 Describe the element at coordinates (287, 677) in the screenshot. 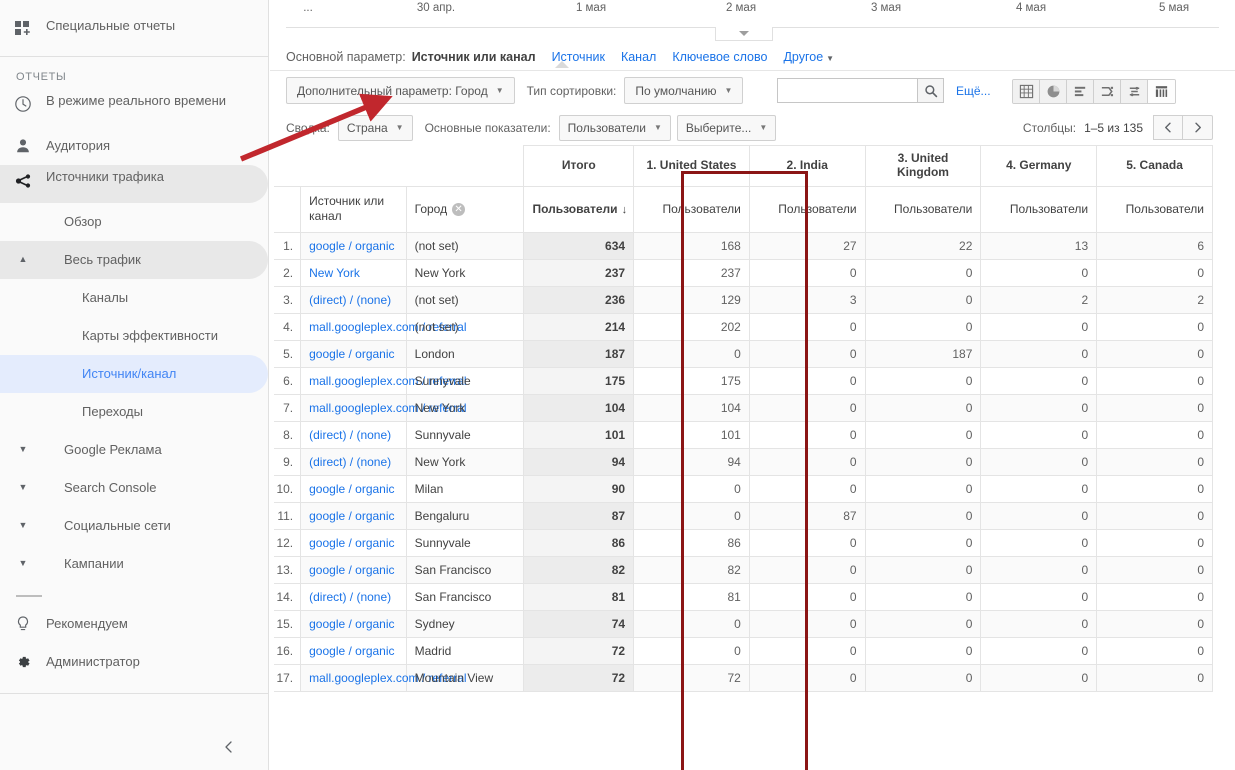

I see `row-number: 17.` at that location.